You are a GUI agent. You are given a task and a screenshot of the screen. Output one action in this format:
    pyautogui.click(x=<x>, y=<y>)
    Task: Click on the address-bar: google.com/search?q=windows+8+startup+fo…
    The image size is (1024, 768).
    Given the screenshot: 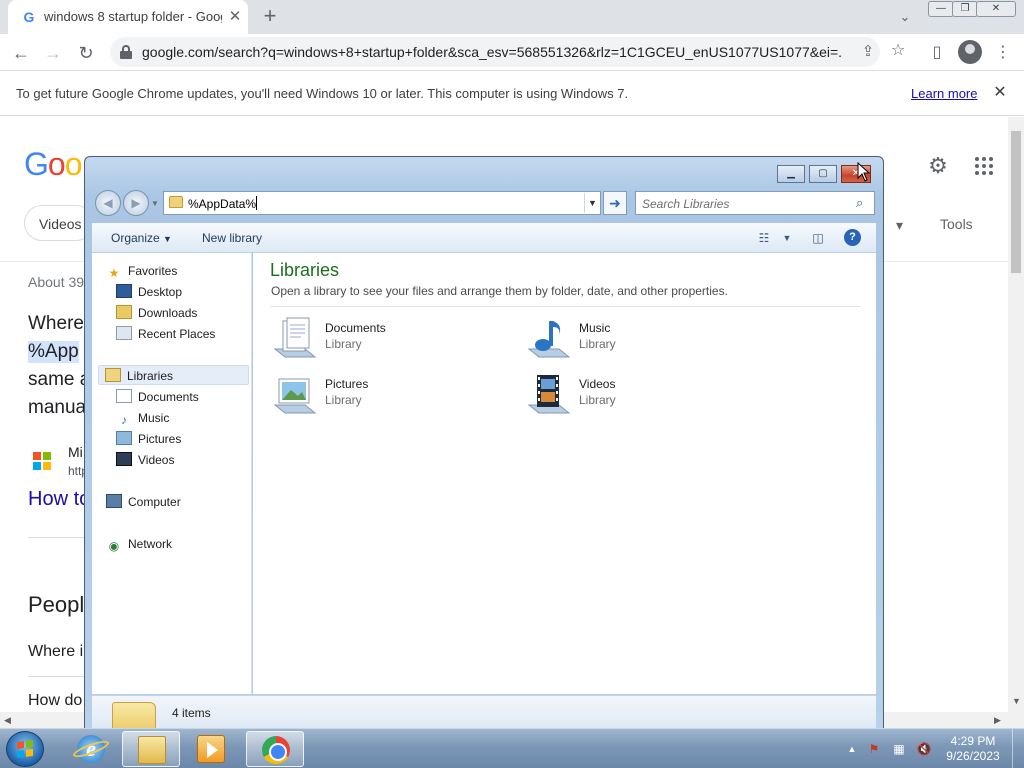 What is the action you would take?
    pyautogui.click(x=495, y=52)
    